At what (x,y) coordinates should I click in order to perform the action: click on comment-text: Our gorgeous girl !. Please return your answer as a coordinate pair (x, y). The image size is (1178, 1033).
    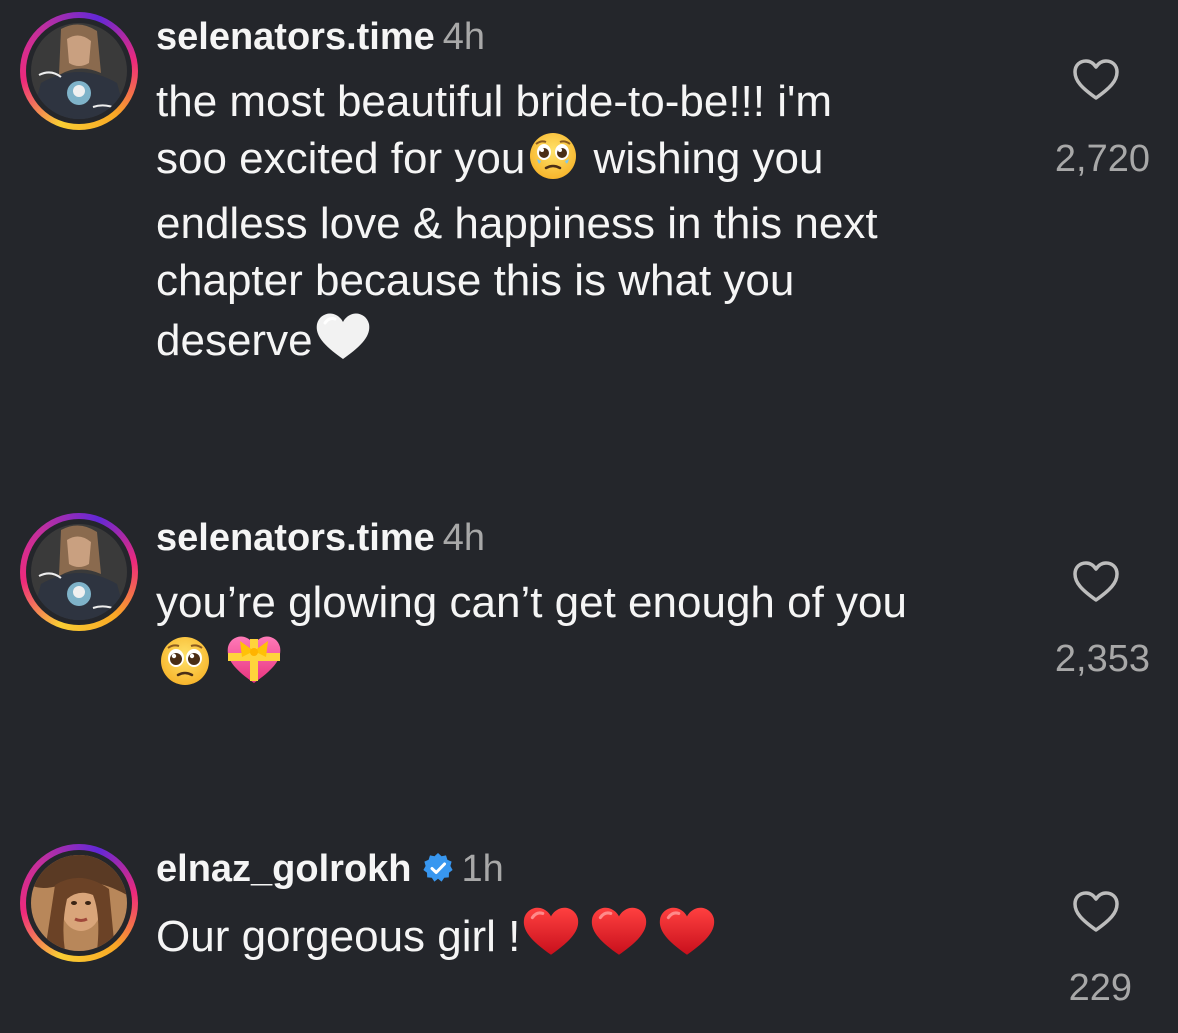
    Looking at the image, I should click on (437, 938).